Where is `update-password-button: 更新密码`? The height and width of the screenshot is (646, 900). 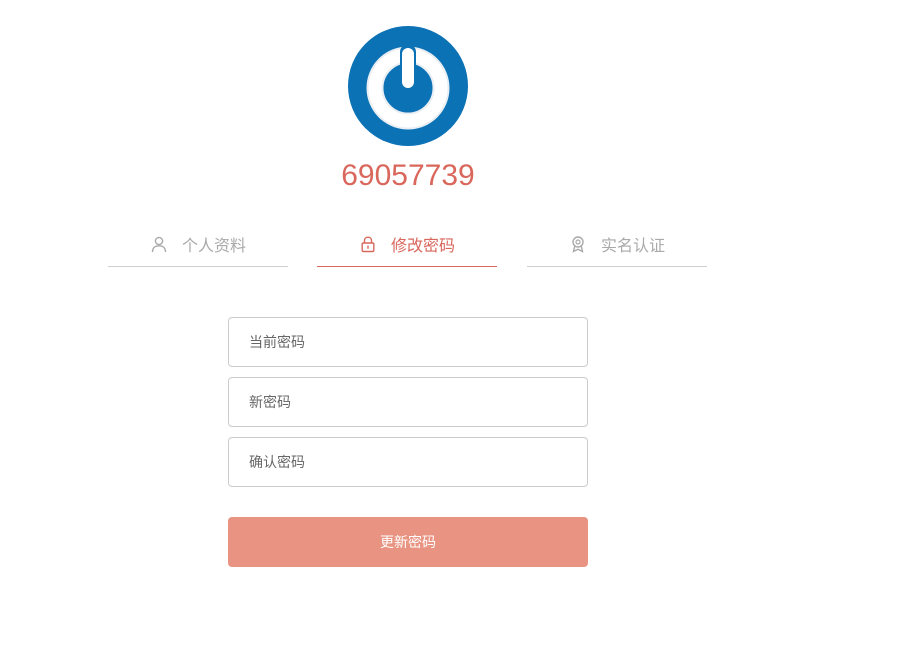
update-password-button: 更新密码 is located at coordinates (408, 542).